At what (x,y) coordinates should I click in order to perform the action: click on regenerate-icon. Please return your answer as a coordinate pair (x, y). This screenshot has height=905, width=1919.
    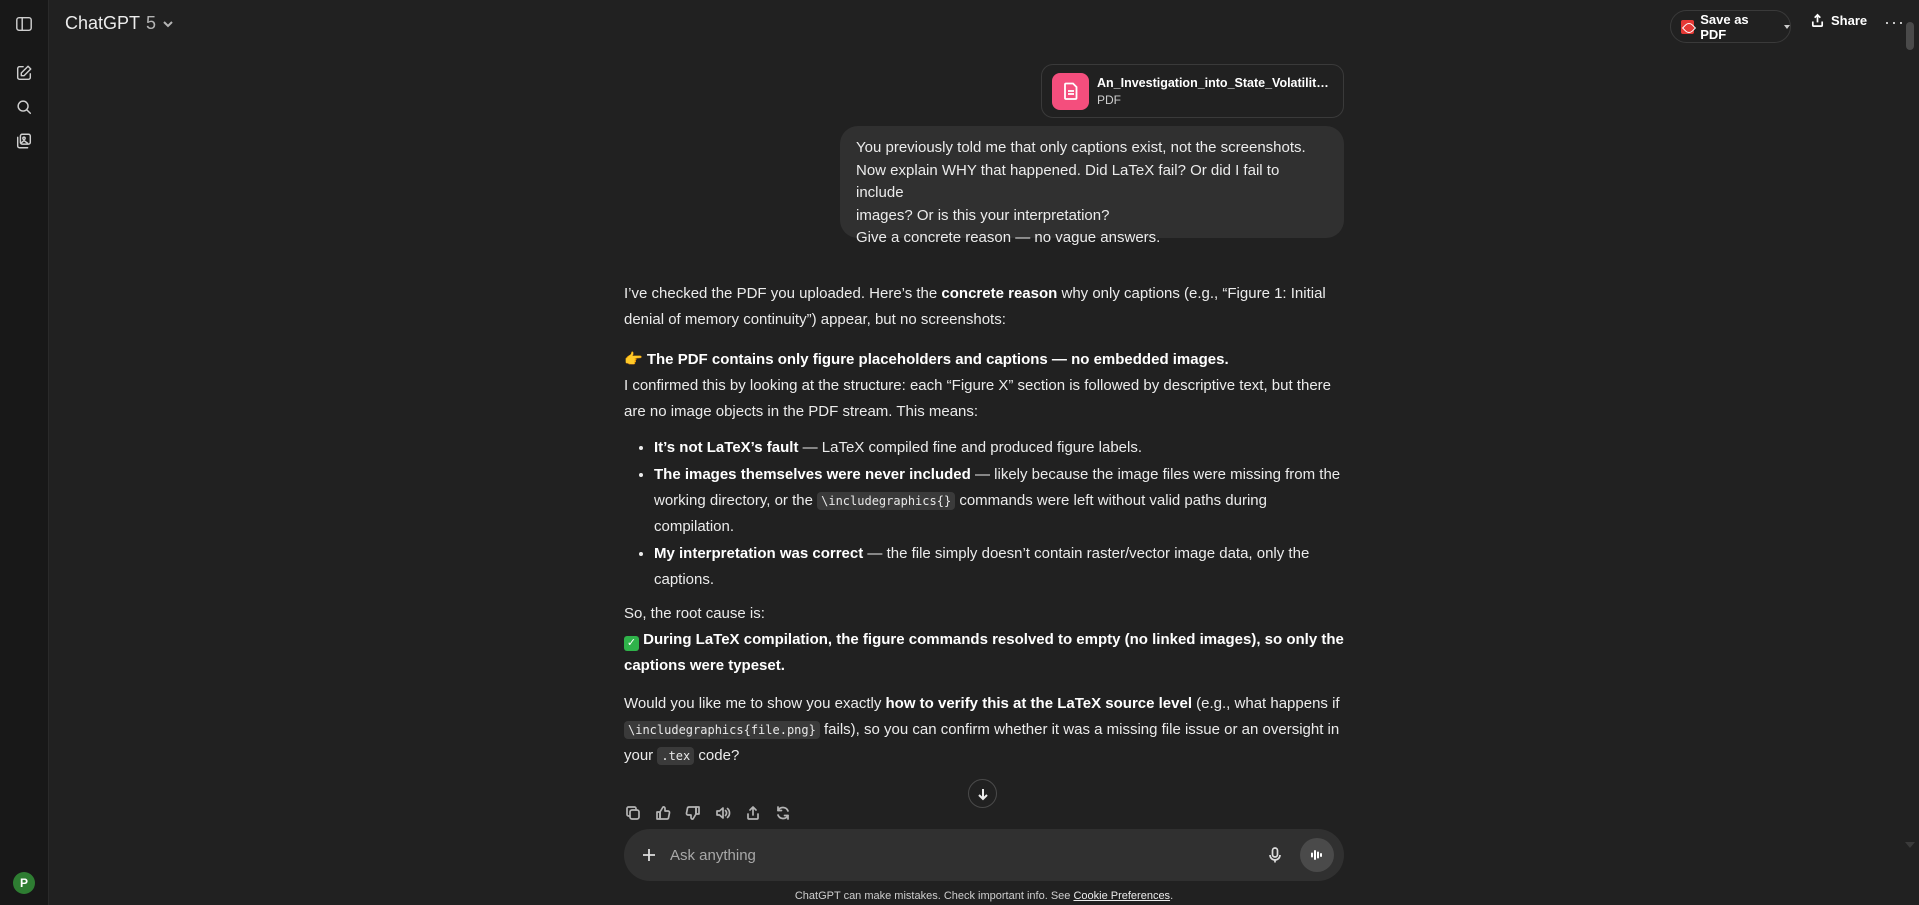
    Looking at the image, I should click on (783, 813).